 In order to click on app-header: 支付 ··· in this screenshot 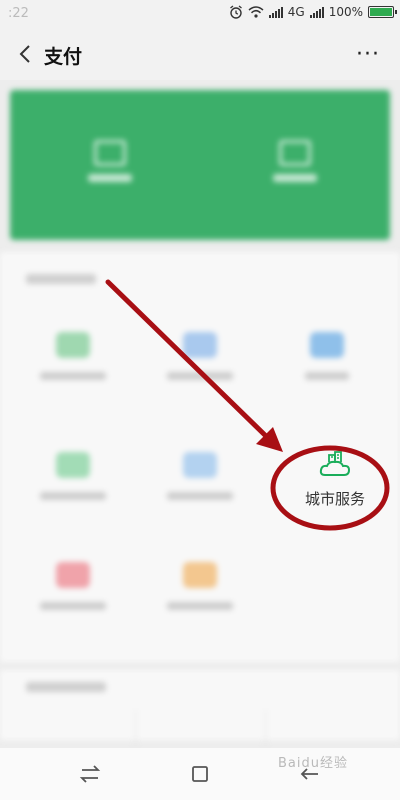, I will do `click(200, 55)`.